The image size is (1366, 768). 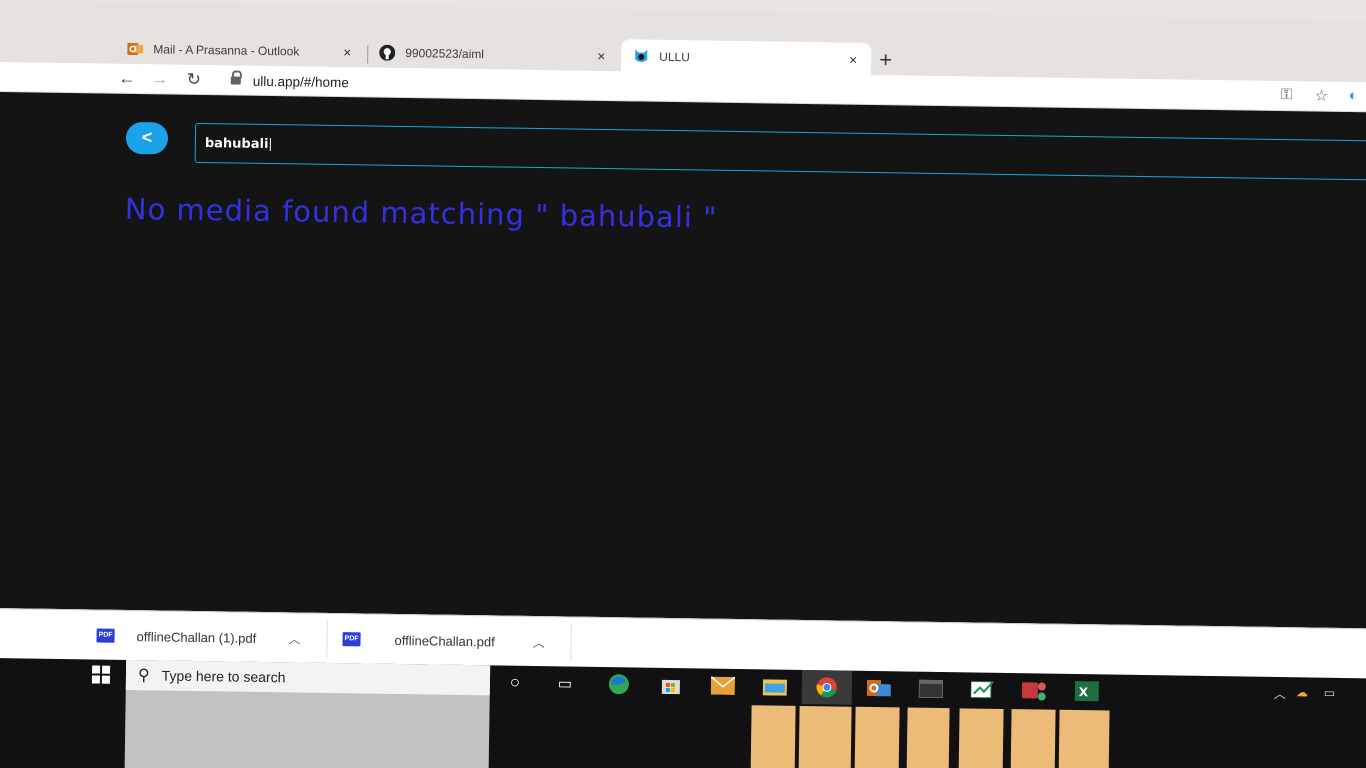 I want to click on store-icon, so click(x=671, y=685).